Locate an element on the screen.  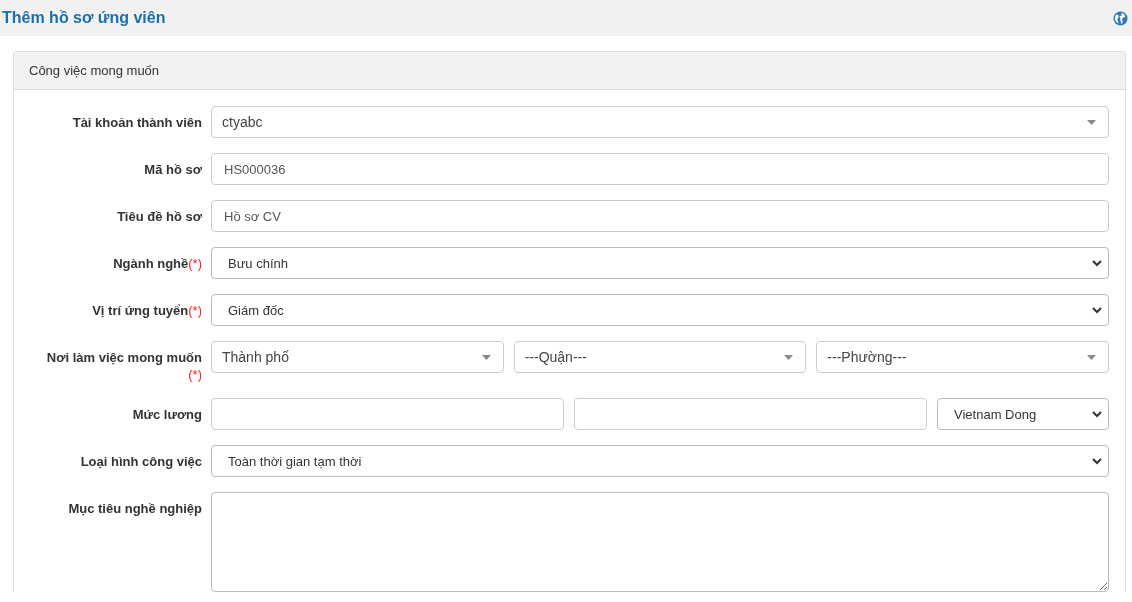
field-label: Mục tiêu nghề nghiệp is located at coordinates (135, 509).